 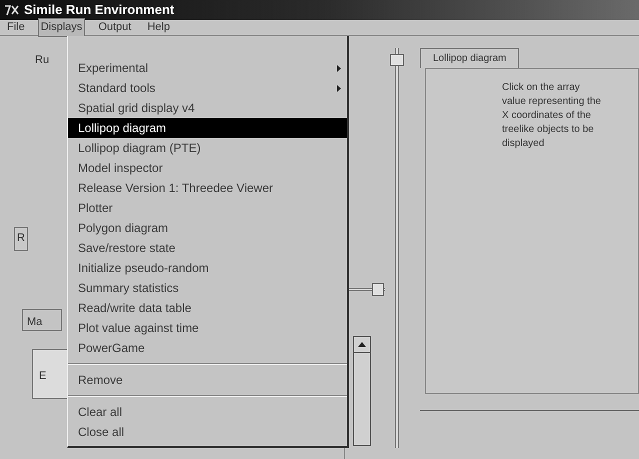 What do you see at coordinates (470, 58) in the screenshot?
I see `display-tab: Lollipop diagram` at bounding box center [470, 58].